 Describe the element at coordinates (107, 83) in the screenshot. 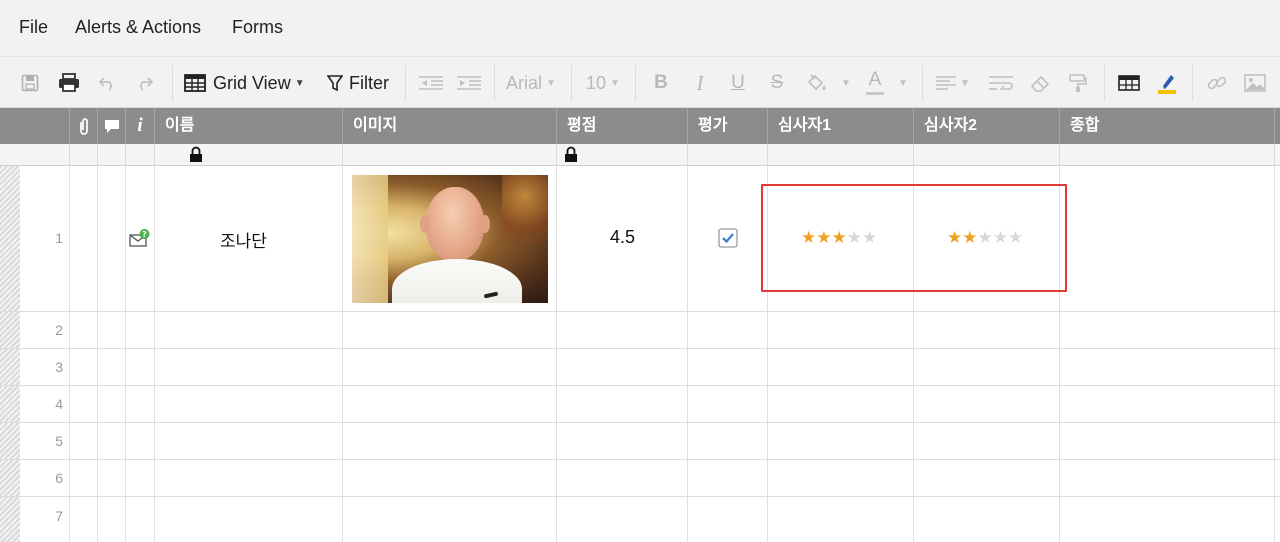

I see `undo-icon` at that location.